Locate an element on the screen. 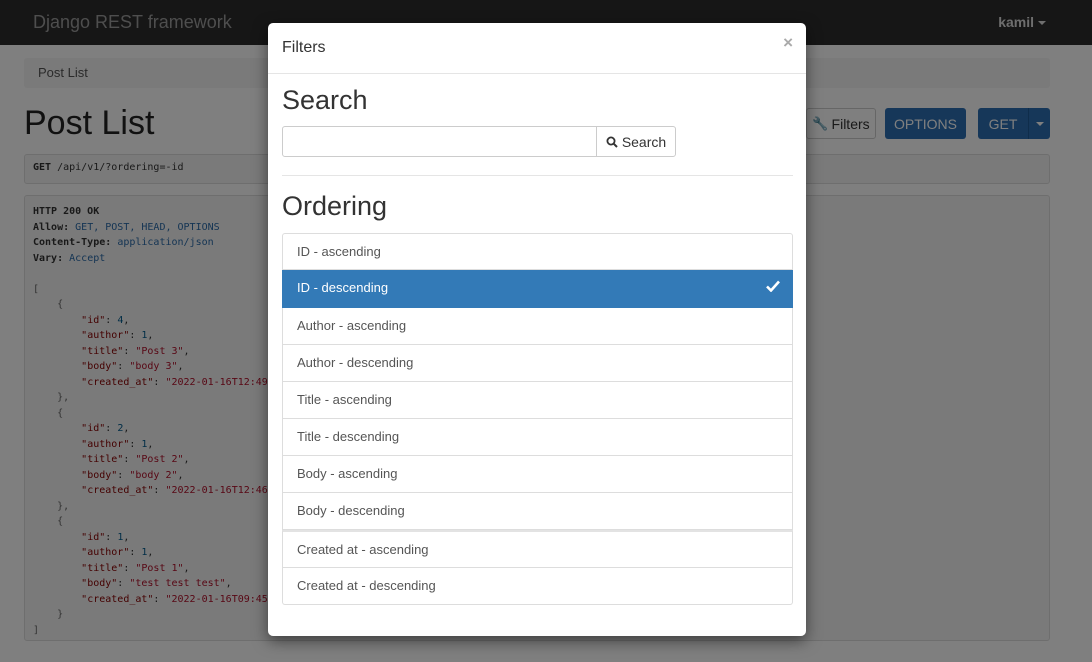 This screenshot has height=662, width=1092. ordering-option-title-asc: Title - ascending is located at coordinates (537, 400).